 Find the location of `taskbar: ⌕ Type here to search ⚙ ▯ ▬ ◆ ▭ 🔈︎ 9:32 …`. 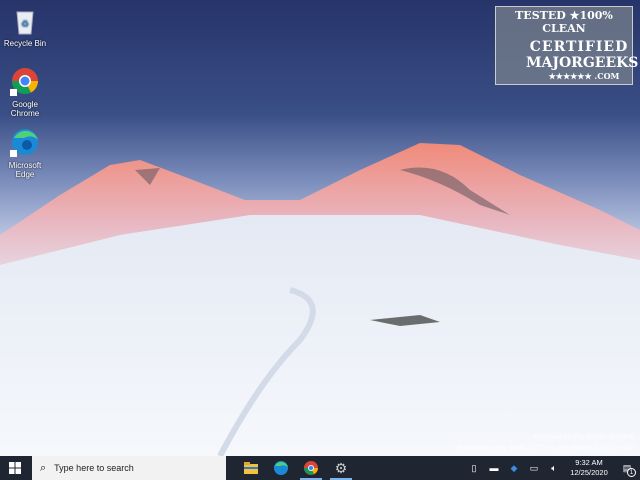

taskbar: ⌕ Type here to search ⚙ ▯ ▬ ◆ ▭ 🔈︎ 9:32 … is located at coordinates (320, 468).